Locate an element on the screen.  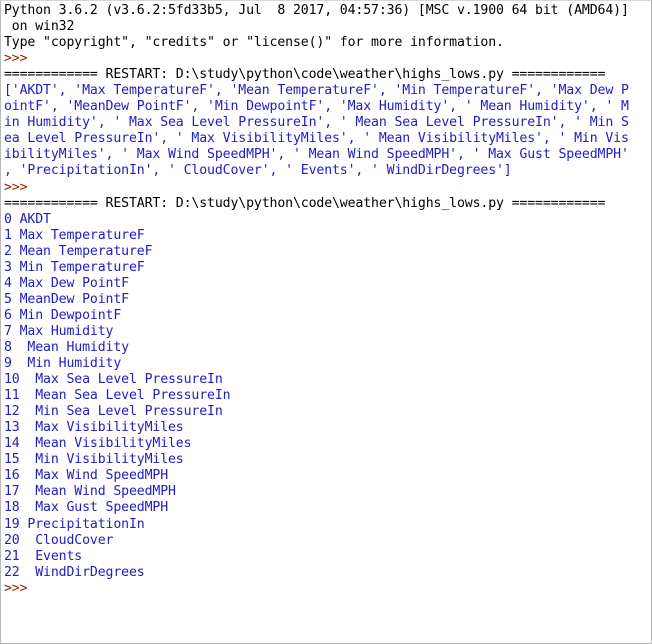
console-line-output: 19 PrecipitationIn is located at coordinates (74, 524).